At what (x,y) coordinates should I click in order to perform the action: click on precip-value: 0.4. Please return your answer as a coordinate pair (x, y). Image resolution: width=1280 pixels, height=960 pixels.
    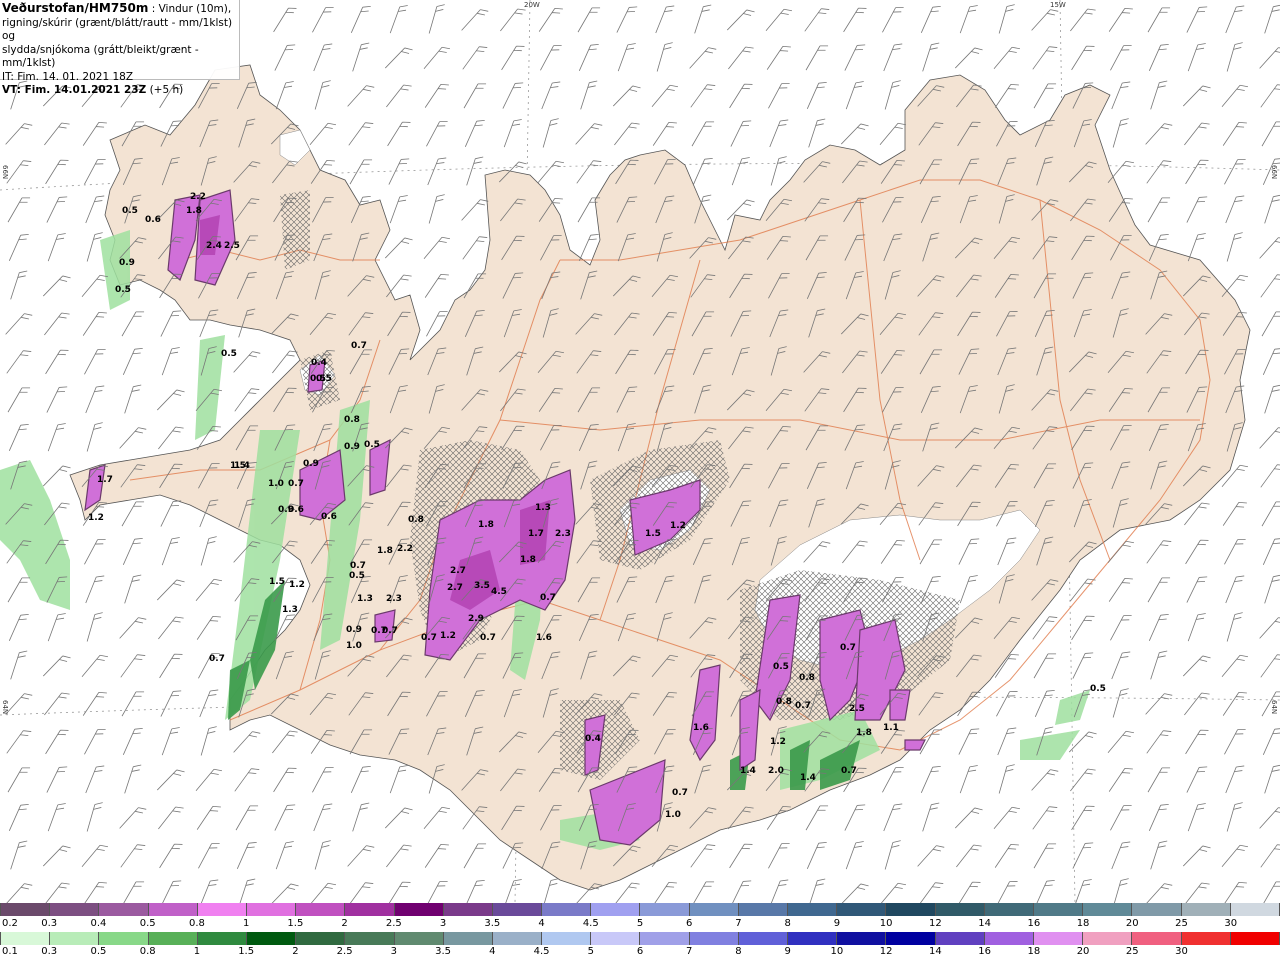
    Looking at the image, I should click on (593, 739).